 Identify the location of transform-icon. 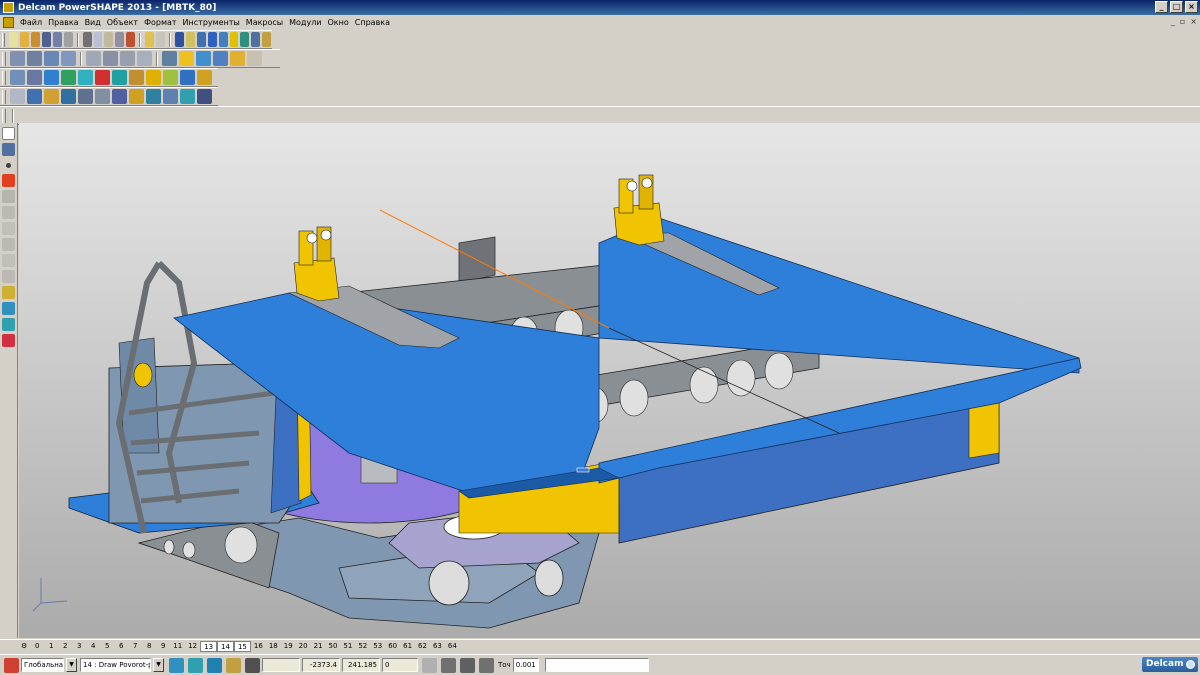
(51, 96).